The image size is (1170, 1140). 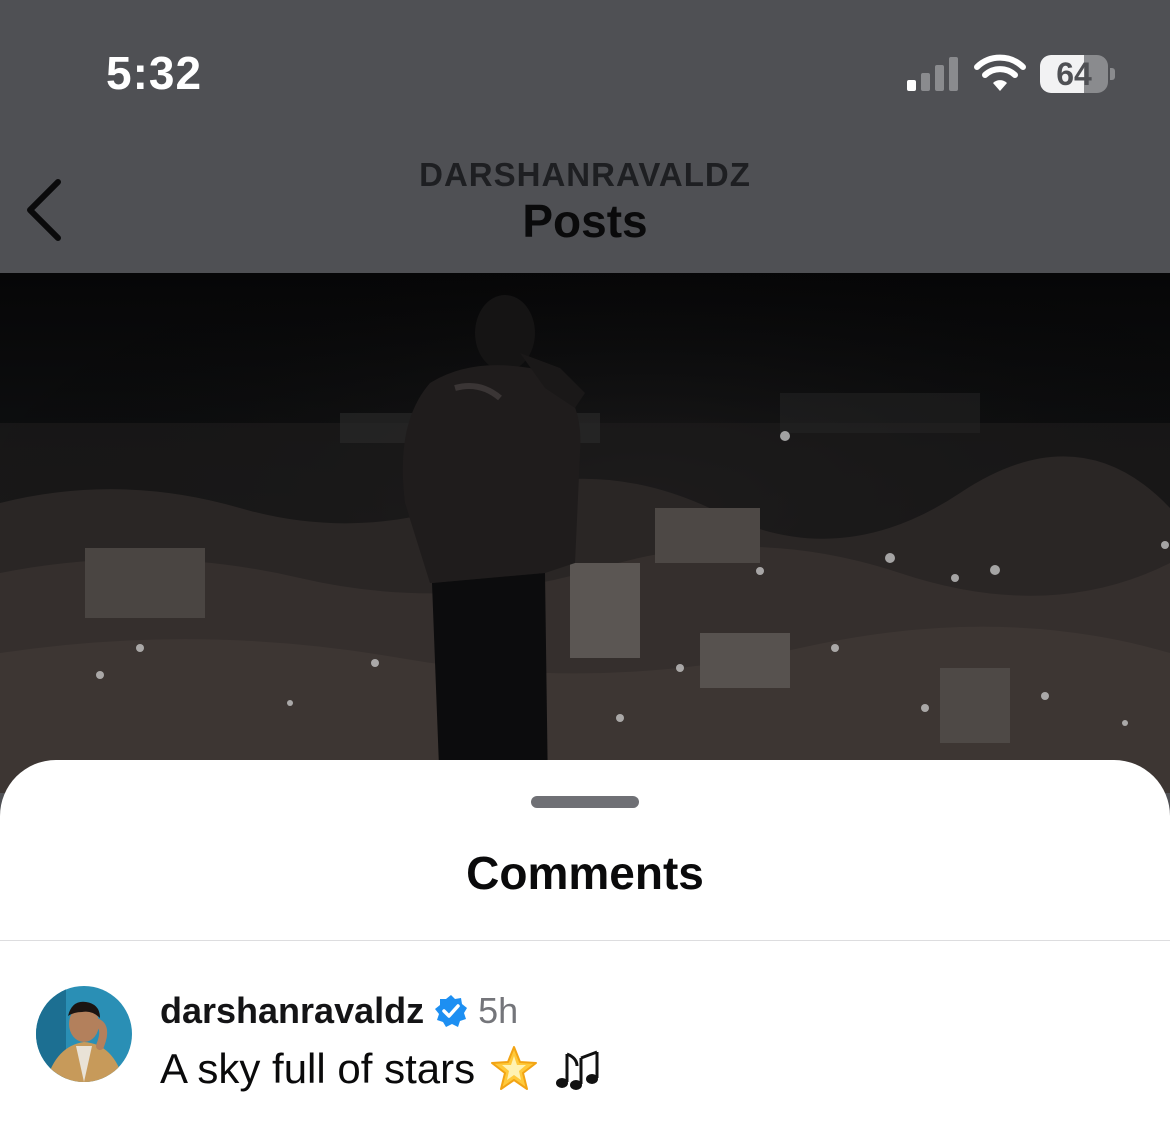 I want to click on nav-header: DARSHANRAVALDZ Posts, so click(x=585, y=211).